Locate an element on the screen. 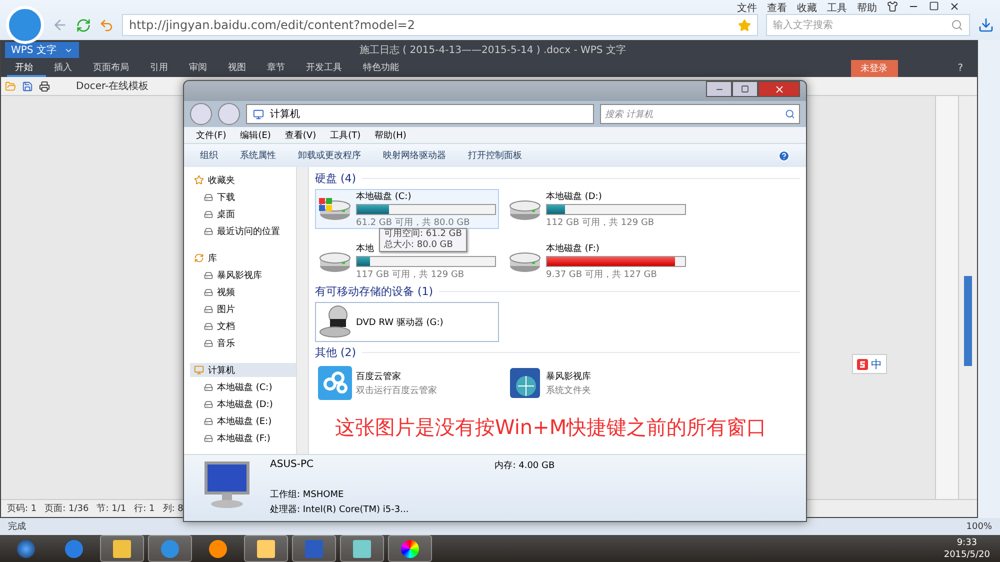  menu-item: 文件 is located at coordinates (747, 8).